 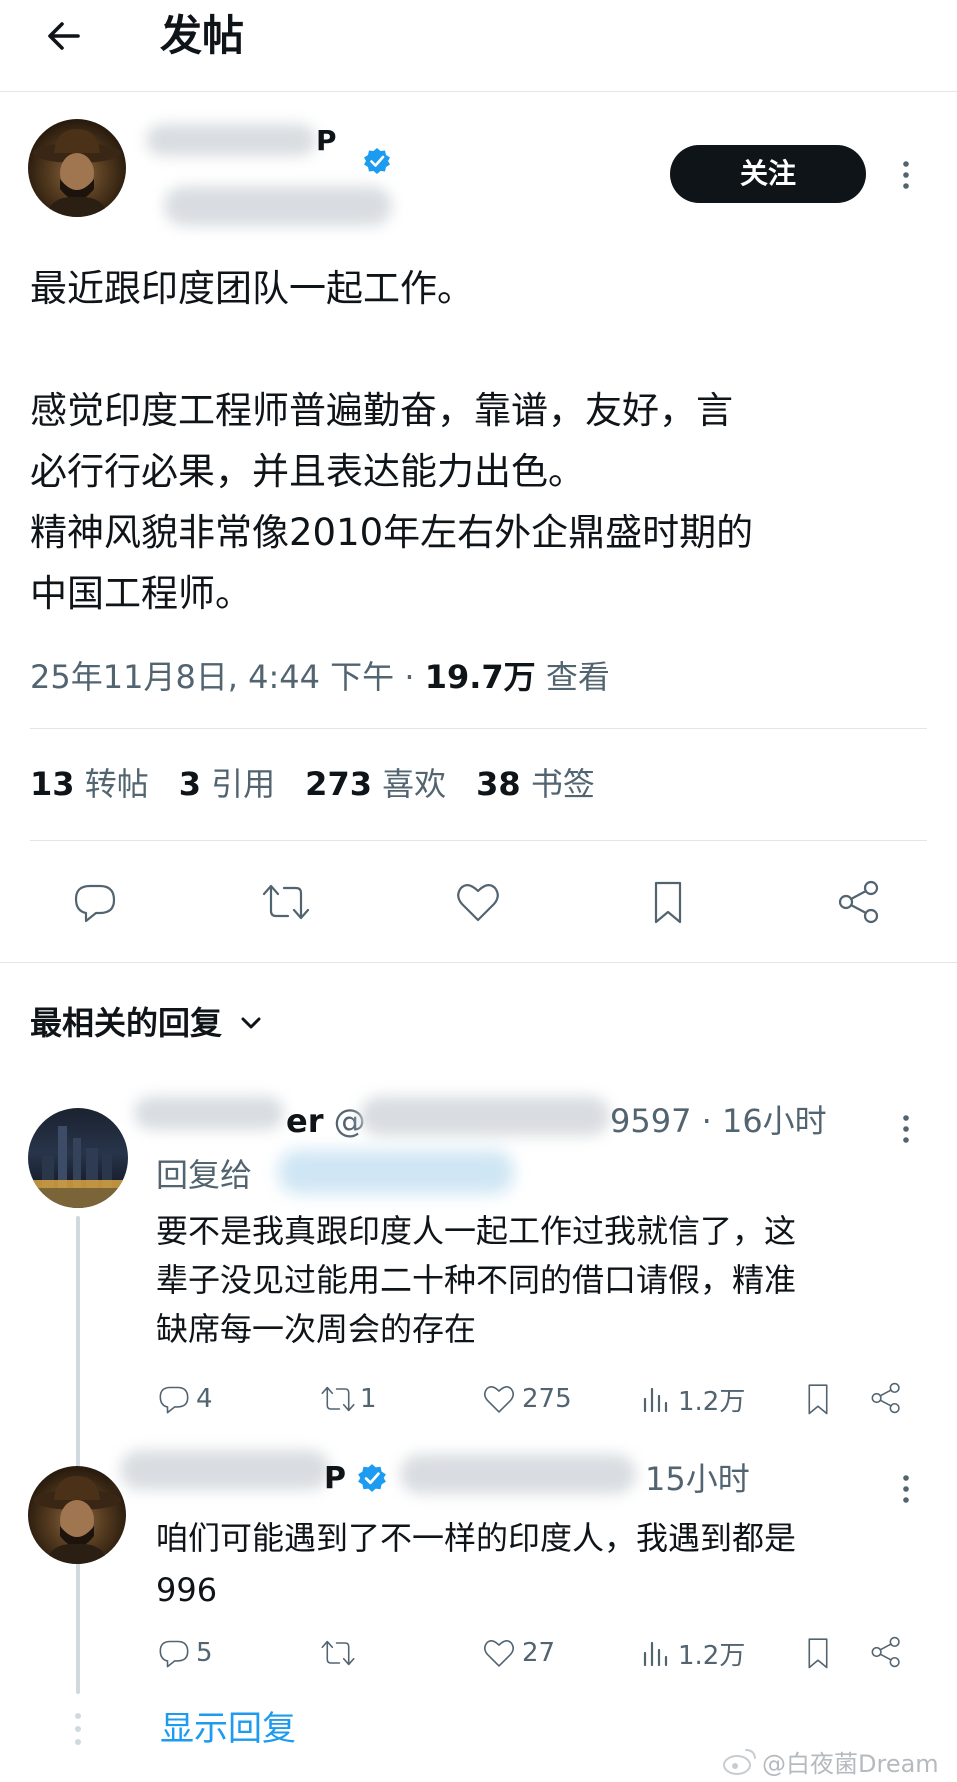 What do you see at coordinates (204, 1653) in the screenshot?
I see `reply-count: 5` at bounding box center [204, 1653].